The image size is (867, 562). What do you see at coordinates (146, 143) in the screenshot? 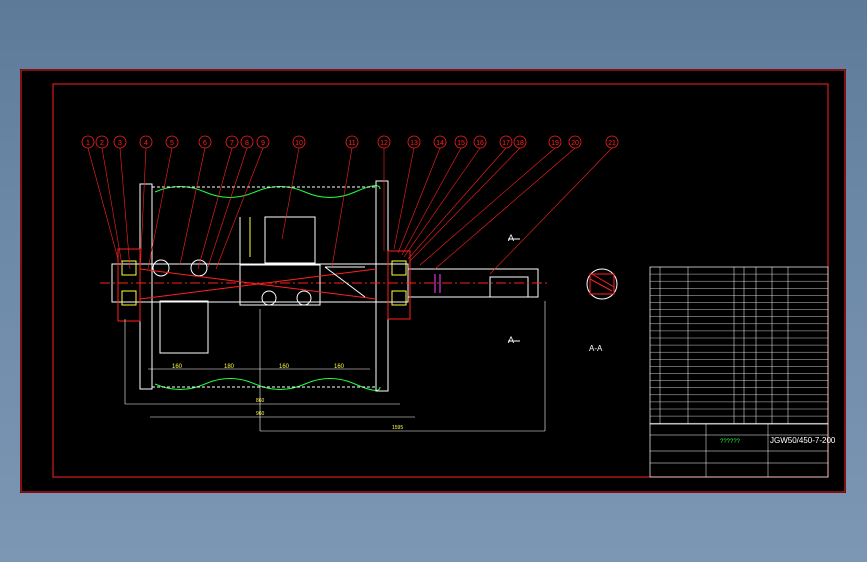
I see `balloon-label: 4` at bounding box center [146, 143].